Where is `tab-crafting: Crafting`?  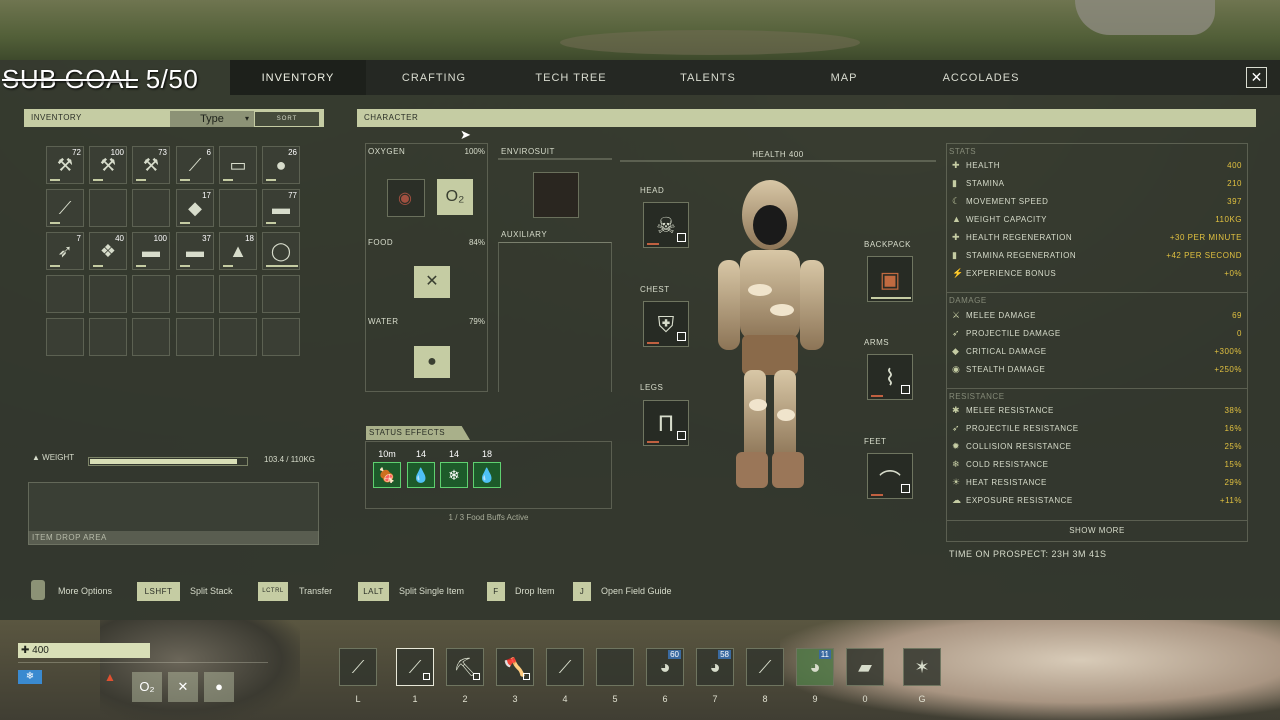 tab-crafting: Crafting is located at coordinates (434, 77).